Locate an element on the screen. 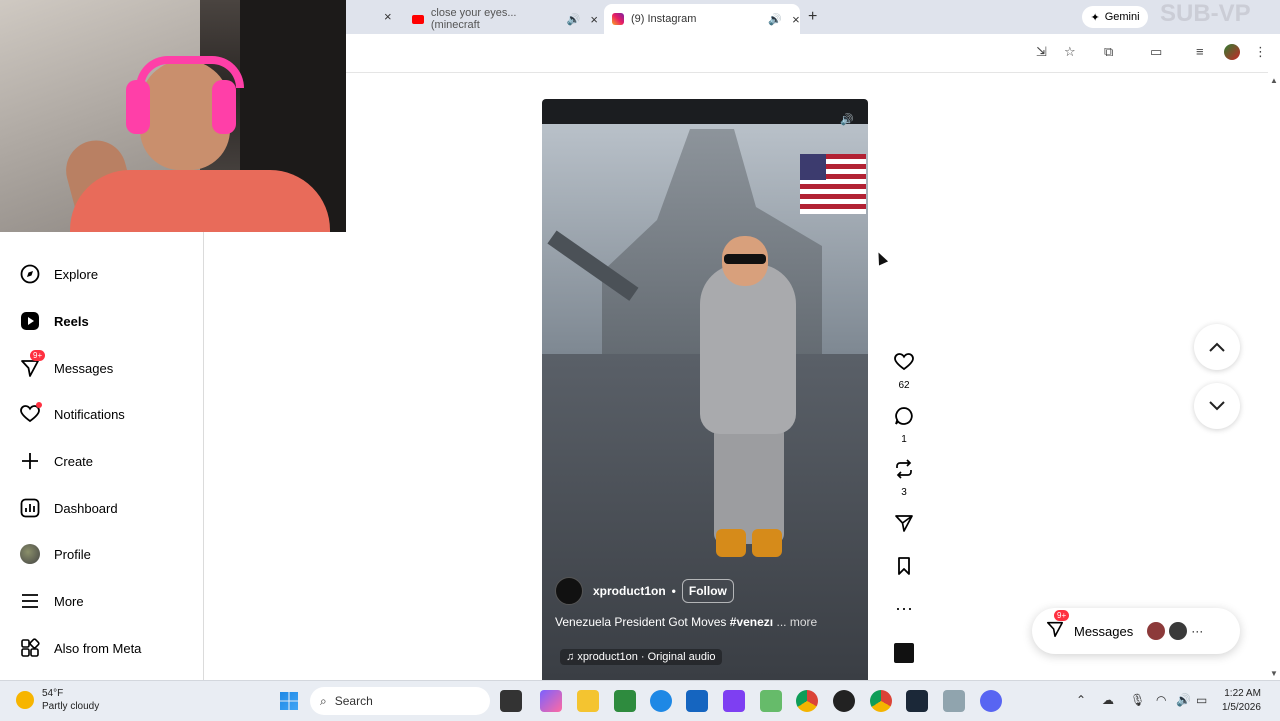  nav-profile: Profile is located at coordinates (55, 554).